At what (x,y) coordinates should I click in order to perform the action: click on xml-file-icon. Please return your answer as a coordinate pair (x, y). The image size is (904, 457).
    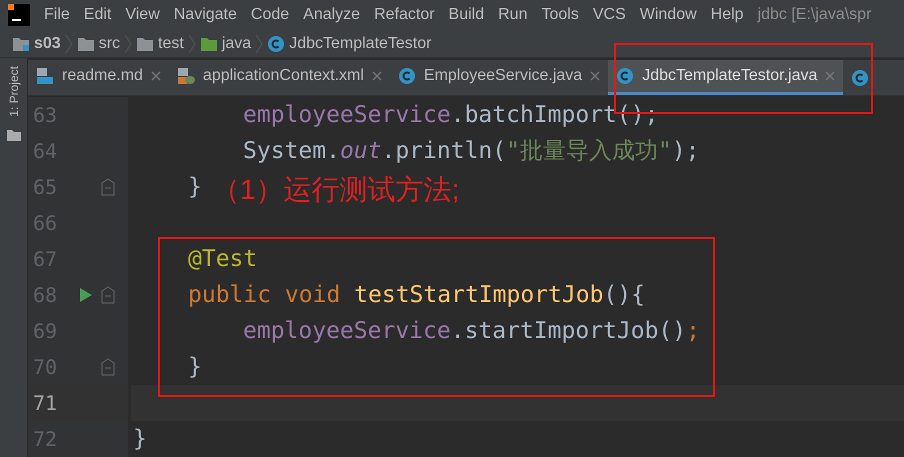
    Looking at the image, I should click on (185, 76).